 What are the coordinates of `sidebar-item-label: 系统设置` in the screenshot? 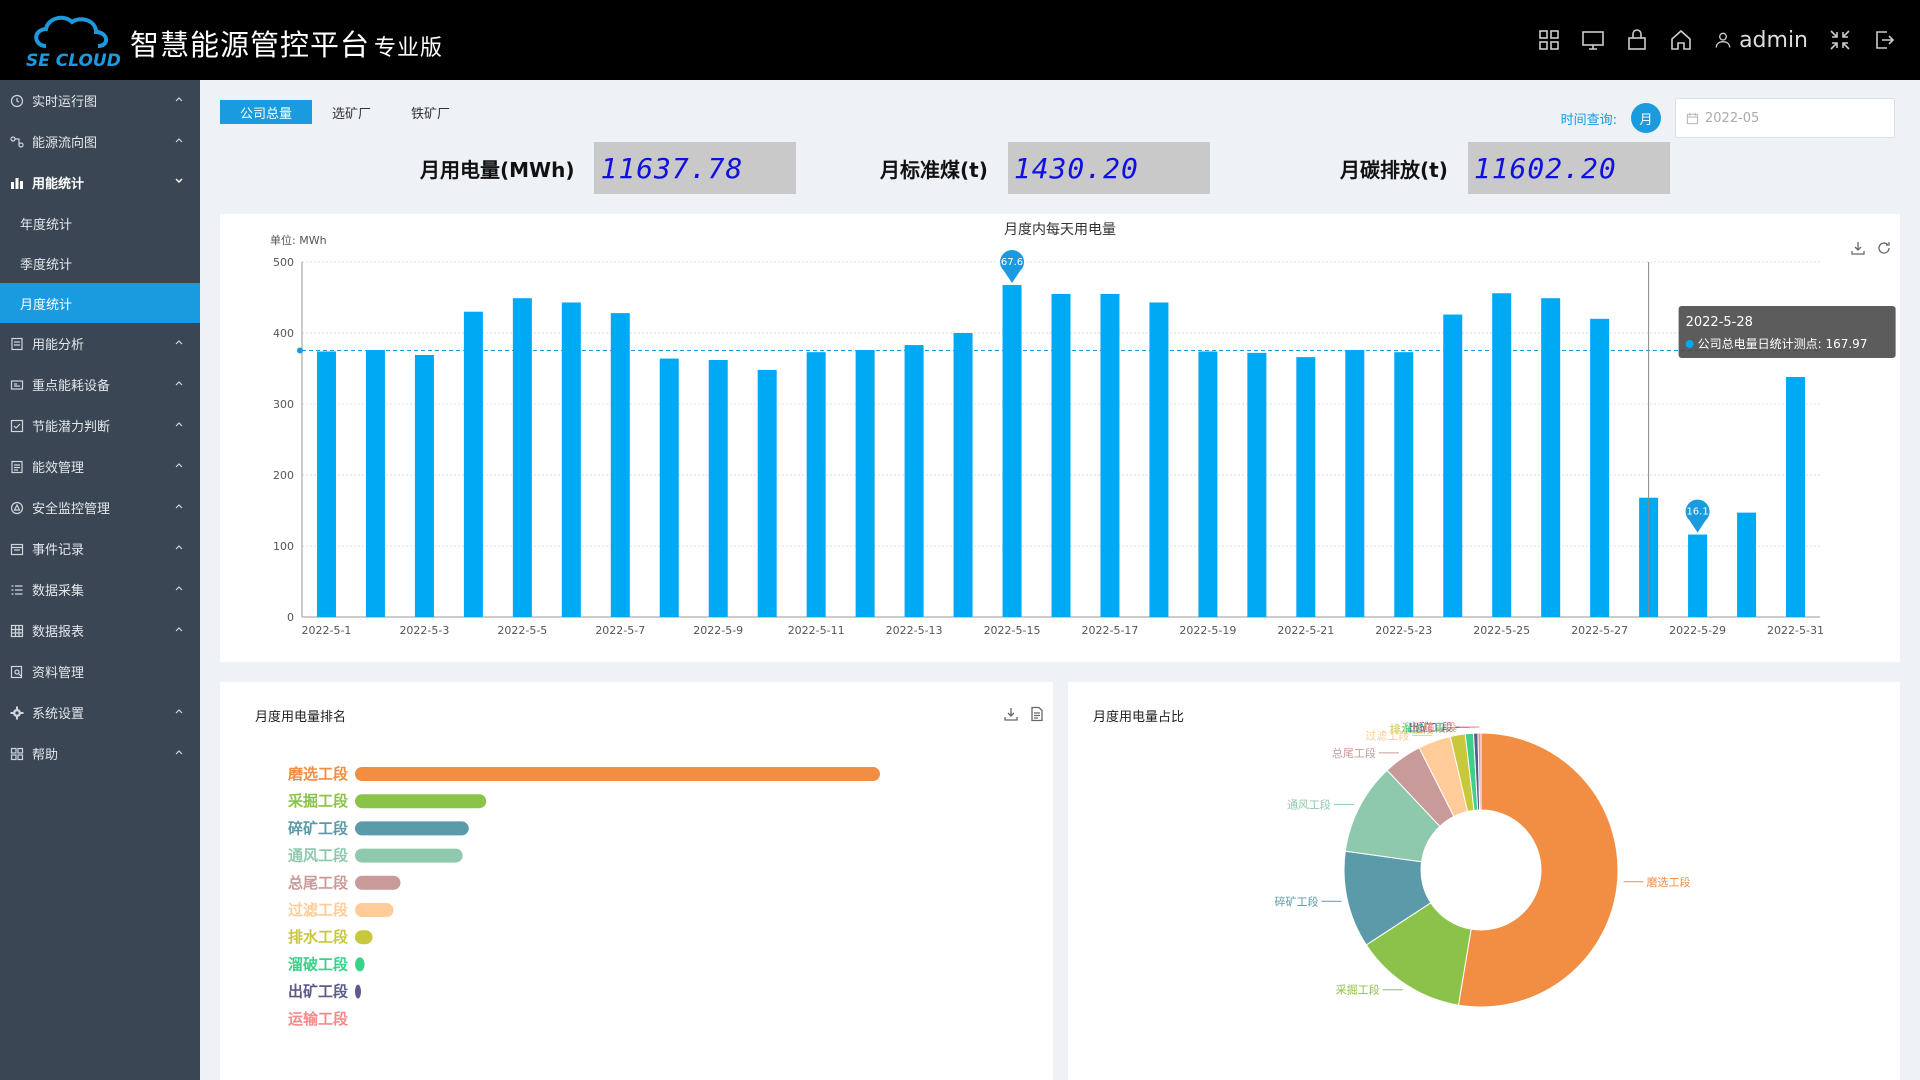 It's located at (58, 714).